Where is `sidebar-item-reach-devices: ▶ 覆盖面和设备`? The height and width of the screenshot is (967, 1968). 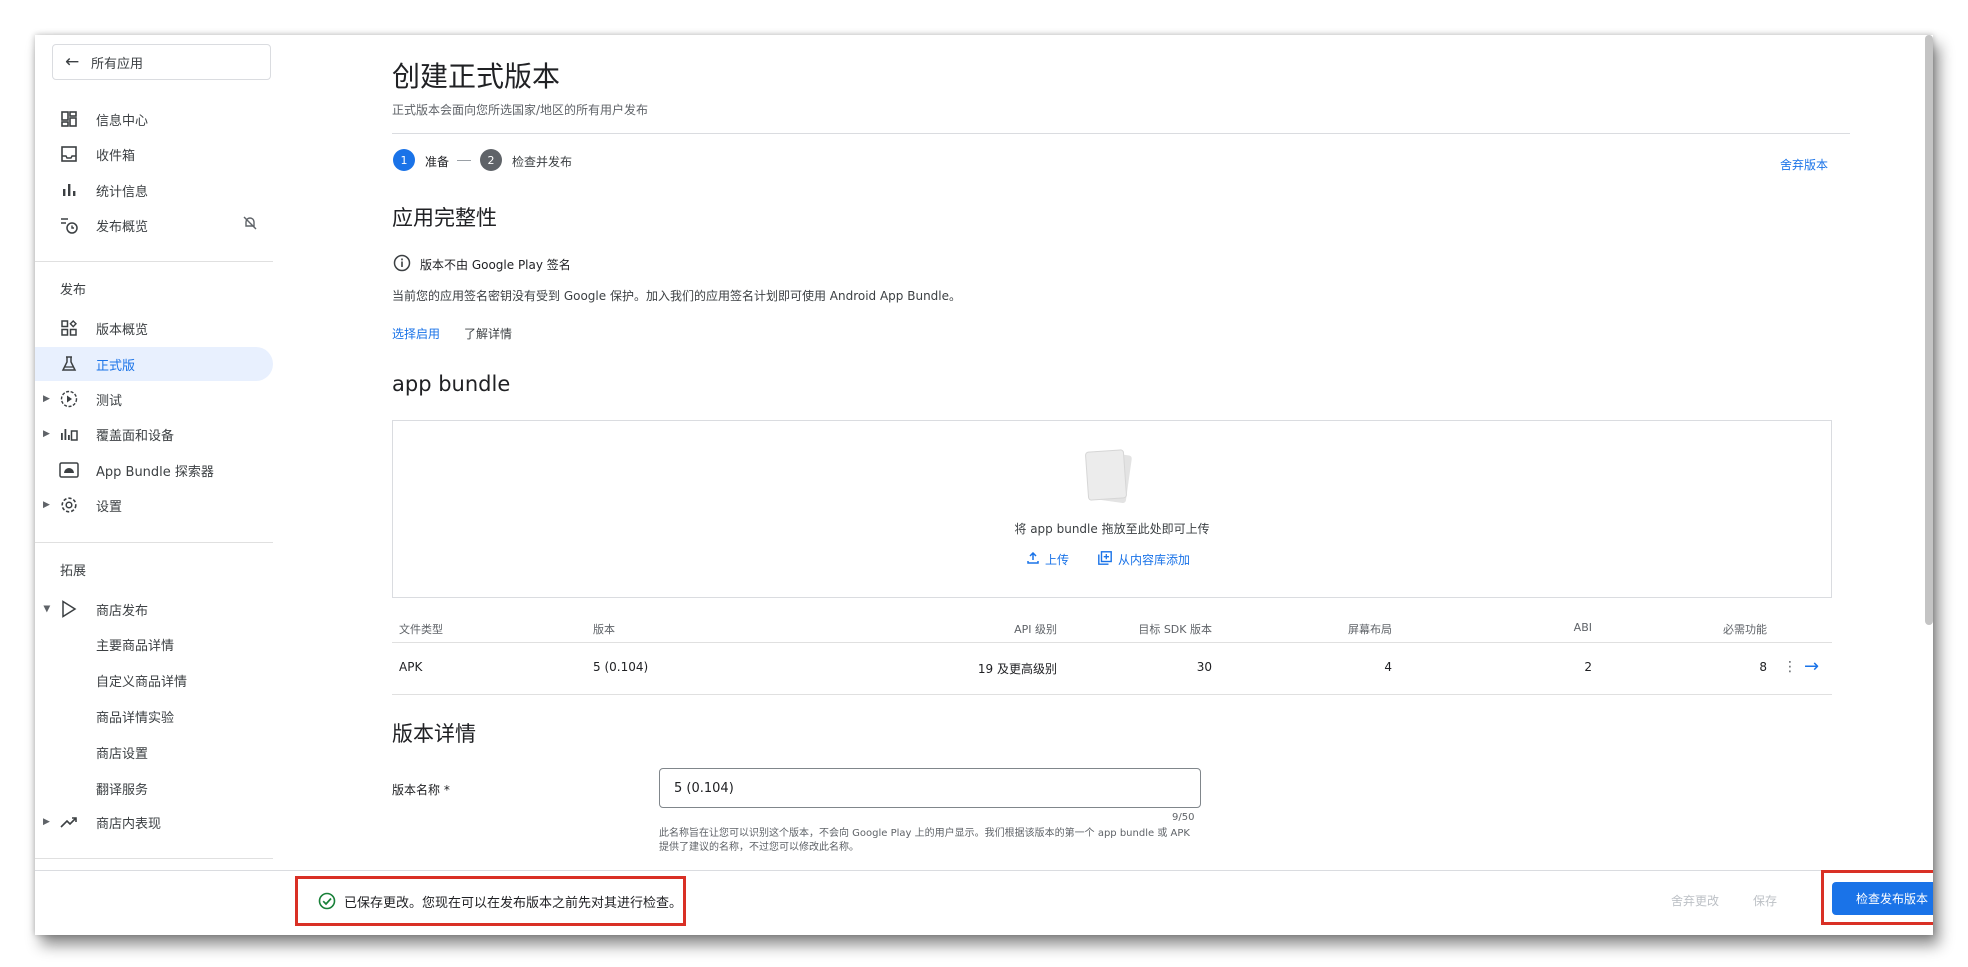
sidebar-item-reach-devices: ▶ 覆盖面和设备 is located at coordinates (154, 434).